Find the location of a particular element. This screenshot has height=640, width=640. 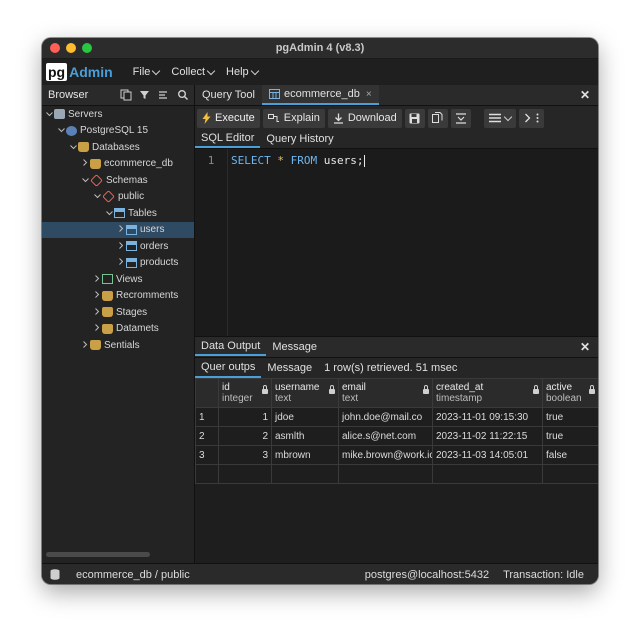

grid-cell: 2023-11-01 09:15:30 is located at coordinates (487, 417).